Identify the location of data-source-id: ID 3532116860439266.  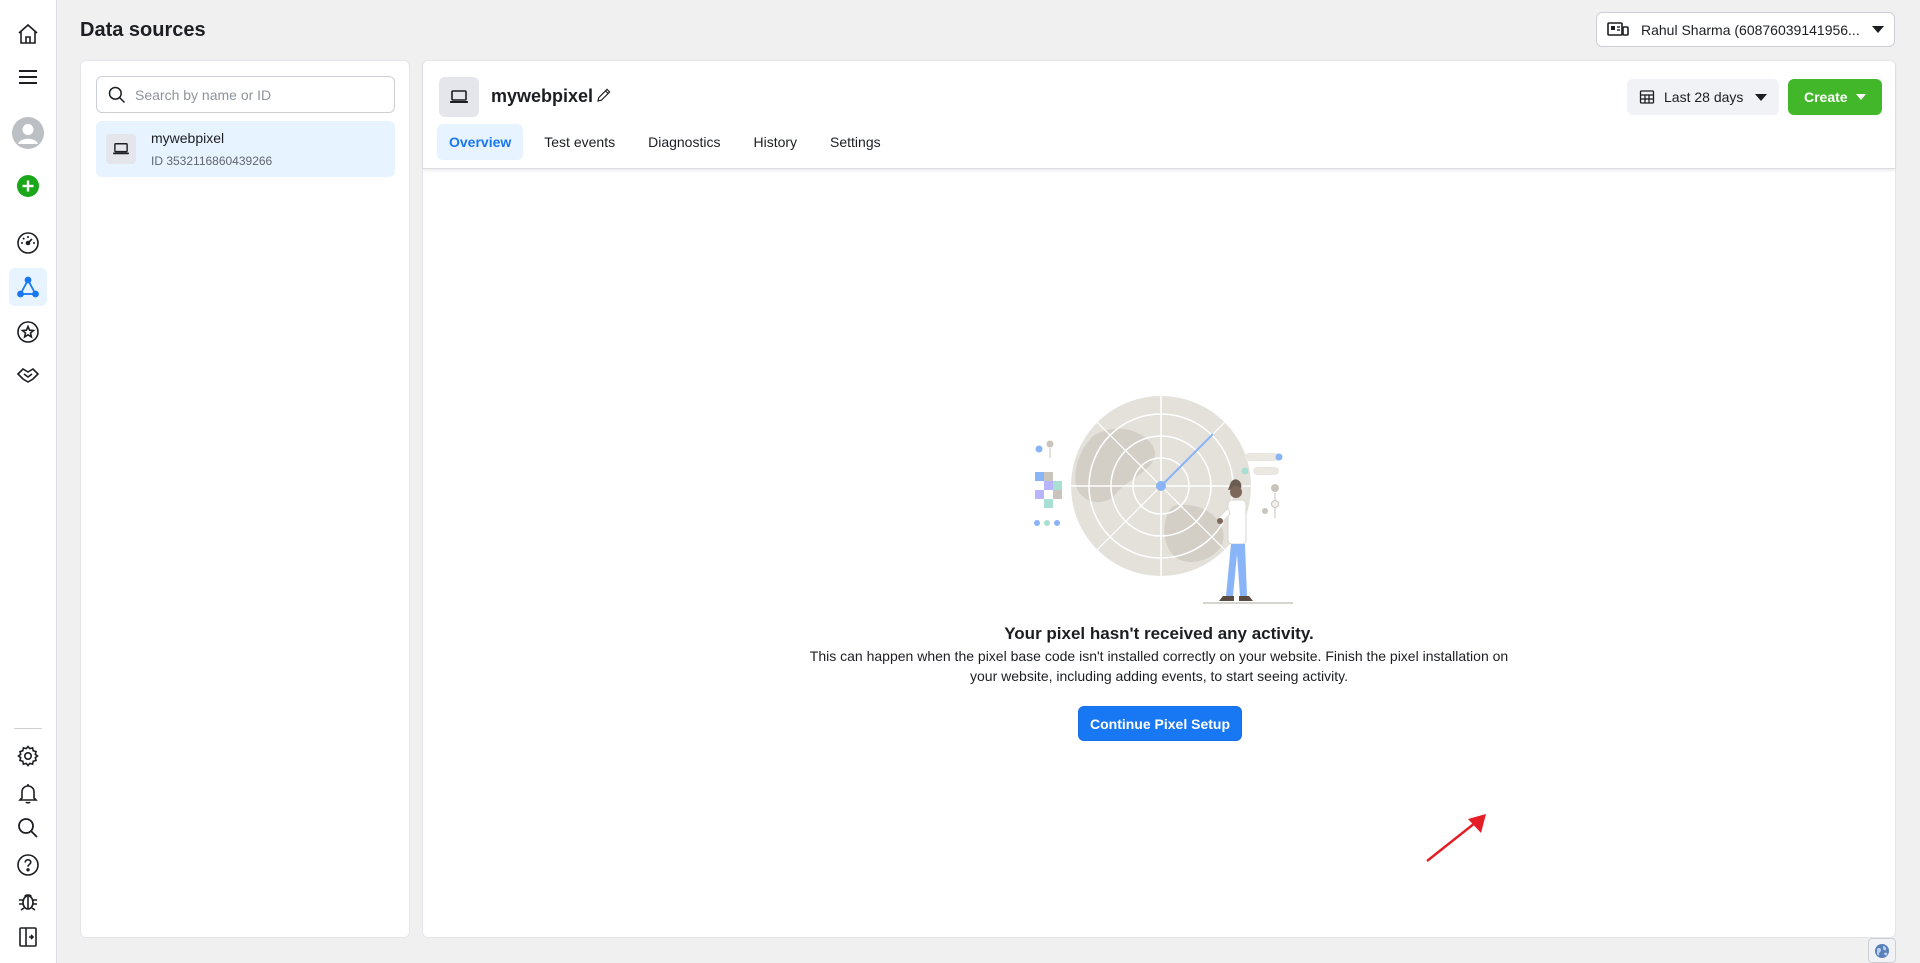
(212, 161).